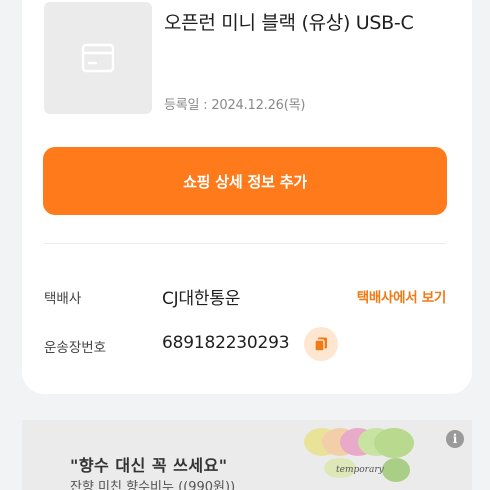 This screenshot has width=490, height=490. Describe the element at coordinates (289, 21) in the screenshot. I see `product-title: 오픈런 미니 블랙 (유상) USB-C` at that location.